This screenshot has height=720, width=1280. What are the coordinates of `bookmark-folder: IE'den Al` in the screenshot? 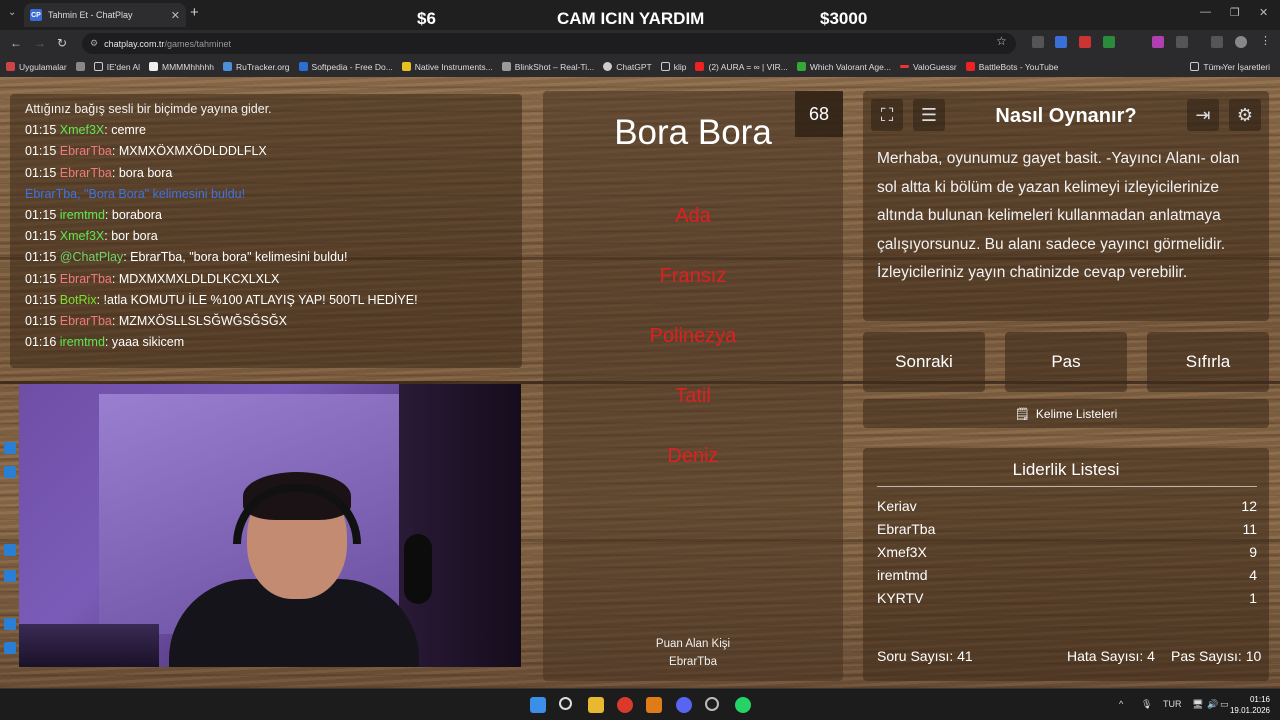 It's located at (116, 67).